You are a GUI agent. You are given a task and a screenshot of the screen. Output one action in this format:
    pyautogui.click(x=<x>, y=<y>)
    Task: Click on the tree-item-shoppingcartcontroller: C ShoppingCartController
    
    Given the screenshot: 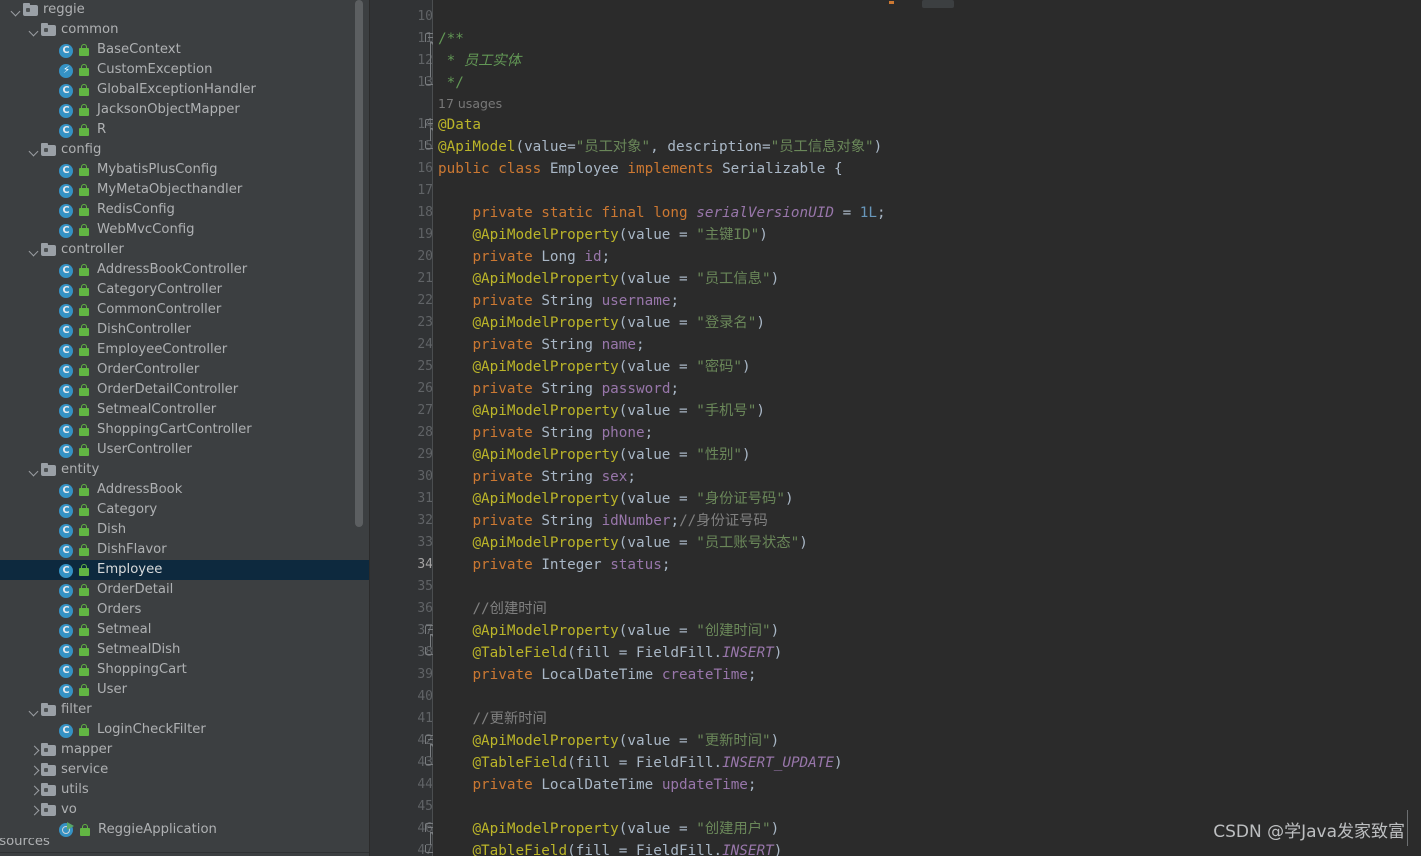 What is the action you would take?
    pyautogui.click(x=185, y=430)
    